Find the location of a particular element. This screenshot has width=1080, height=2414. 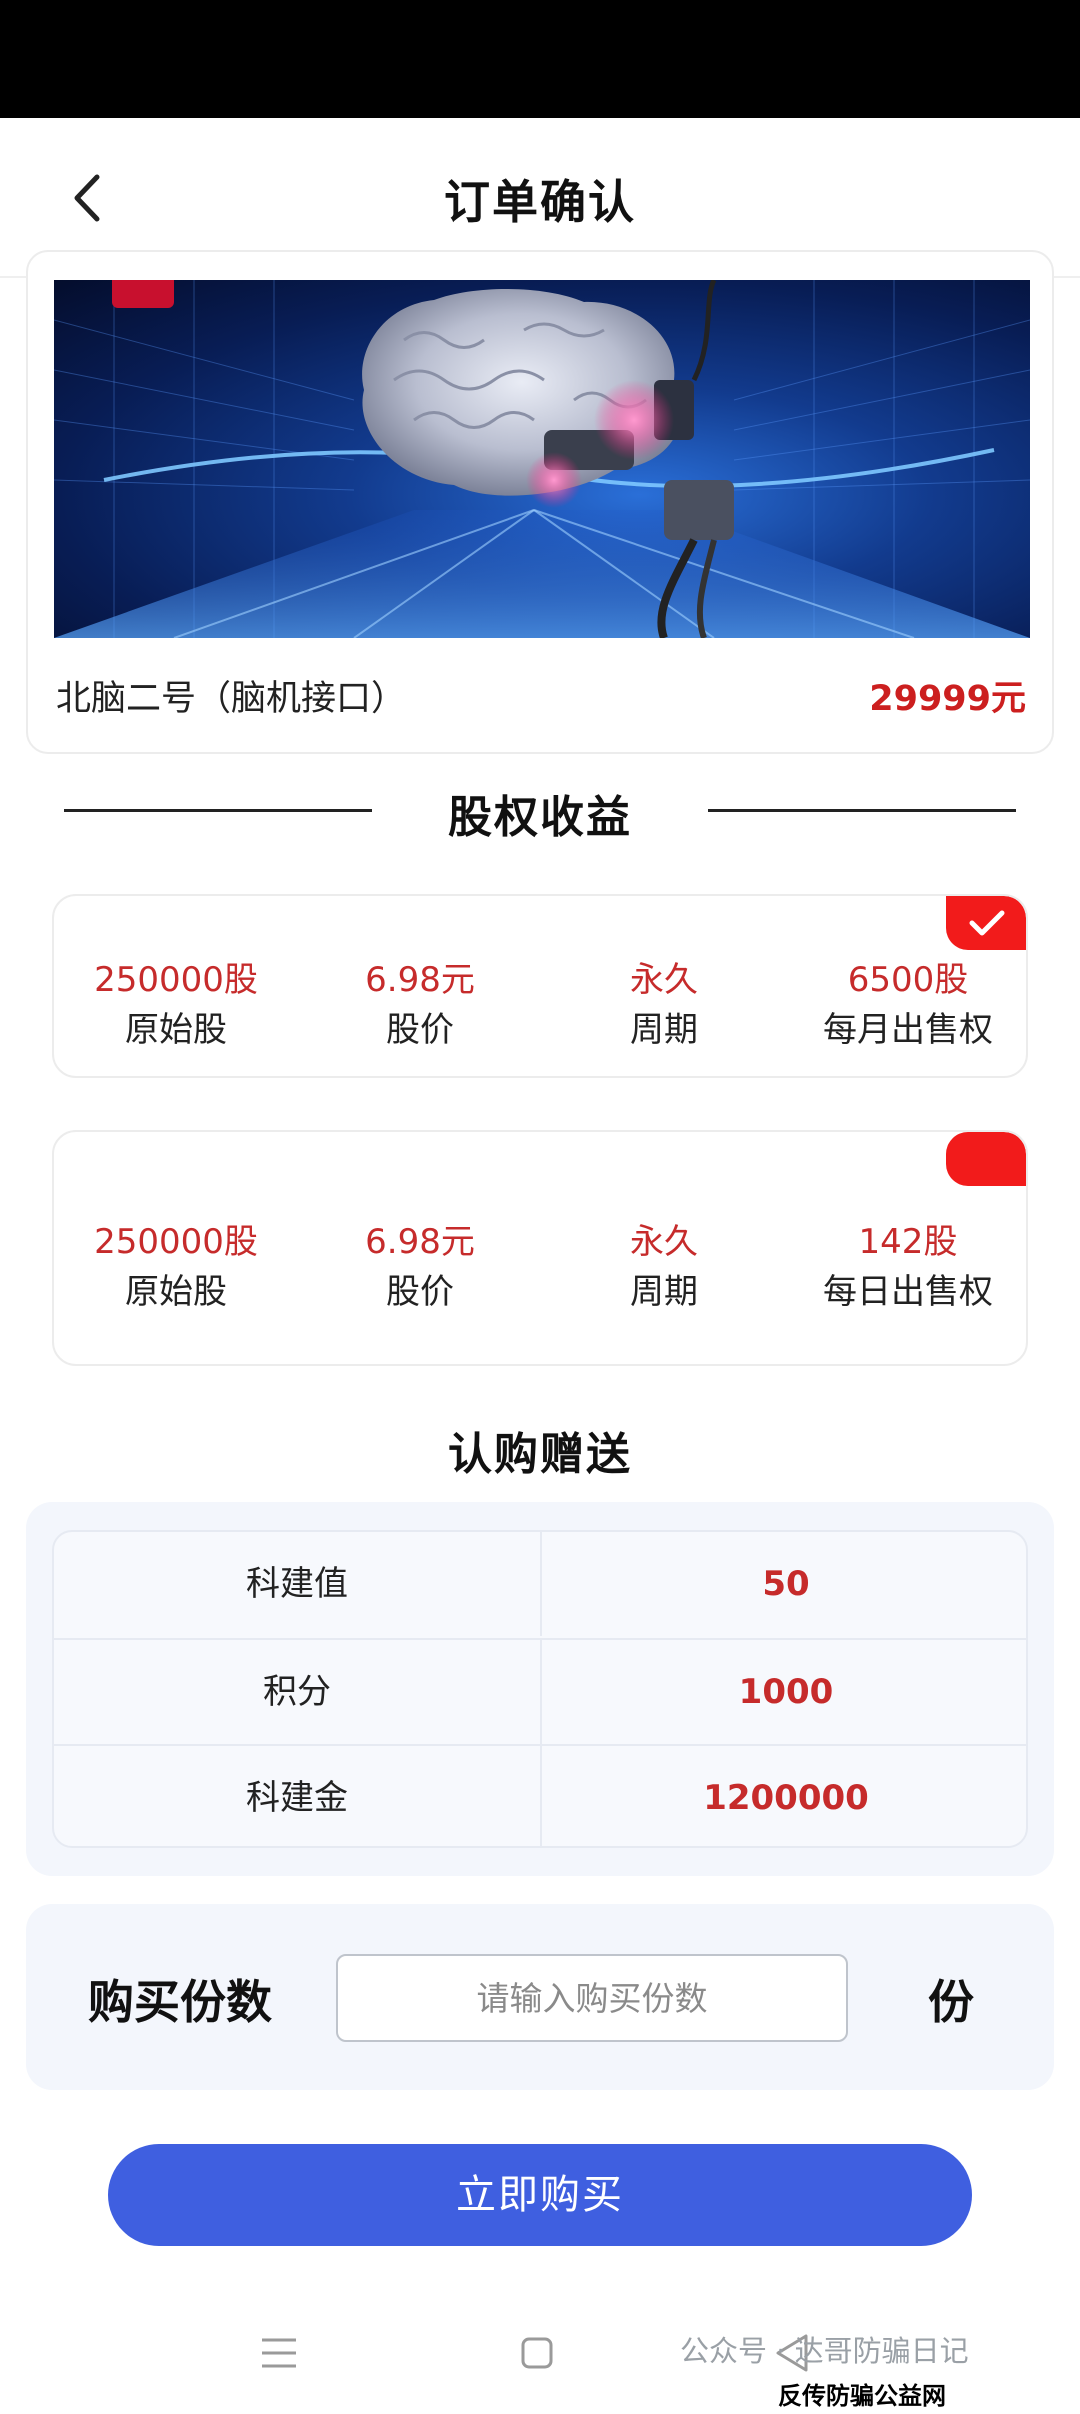

quantity-panel: 购买份数 份 is located at coordinates (540, 1997).